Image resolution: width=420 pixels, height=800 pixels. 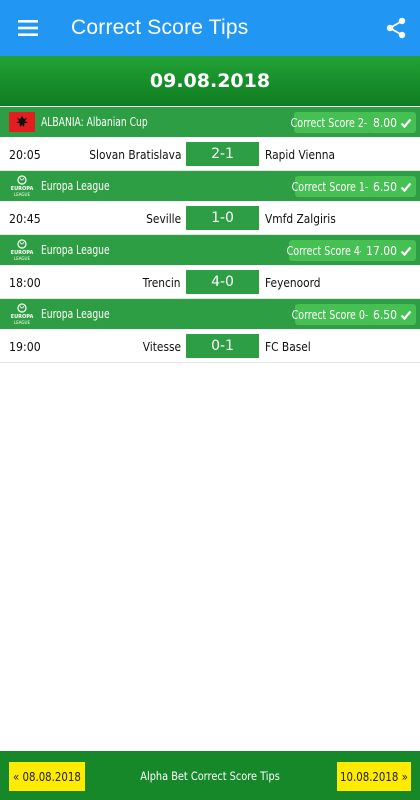 I want to click on odds-badge: 17.00, so click(x=388, y=250).